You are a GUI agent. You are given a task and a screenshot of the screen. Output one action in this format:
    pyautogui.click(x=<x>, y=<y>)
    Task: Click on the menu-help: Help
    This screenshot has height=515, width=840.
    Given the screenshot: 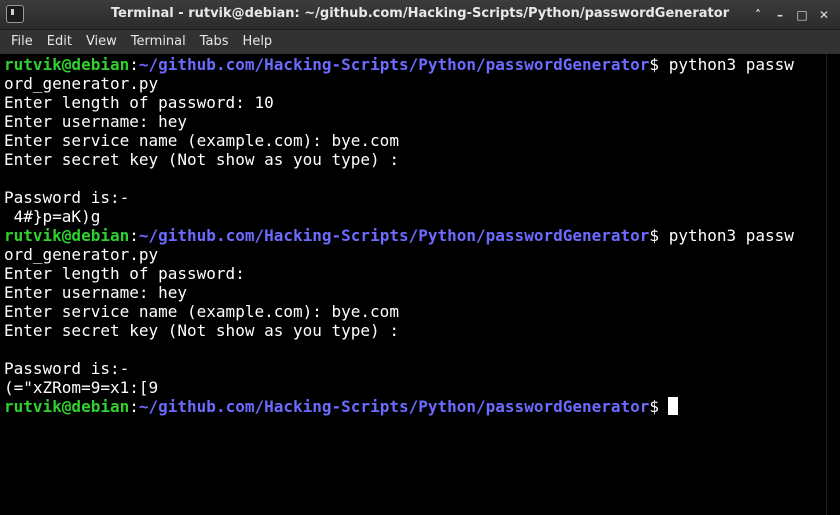 What is the action you would take?
    pyautogui.click(x=258, y=42)
    